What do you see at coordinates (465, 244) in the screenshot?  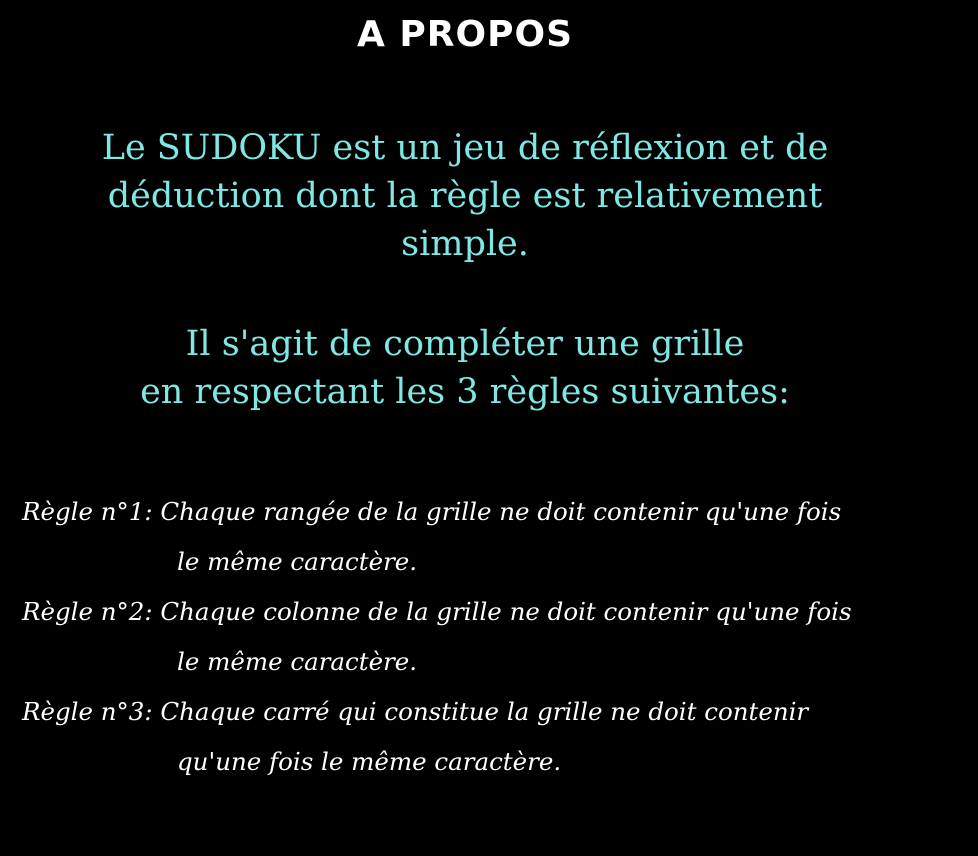 I see `intro-line: simple.` at bounding box center [465, 244].